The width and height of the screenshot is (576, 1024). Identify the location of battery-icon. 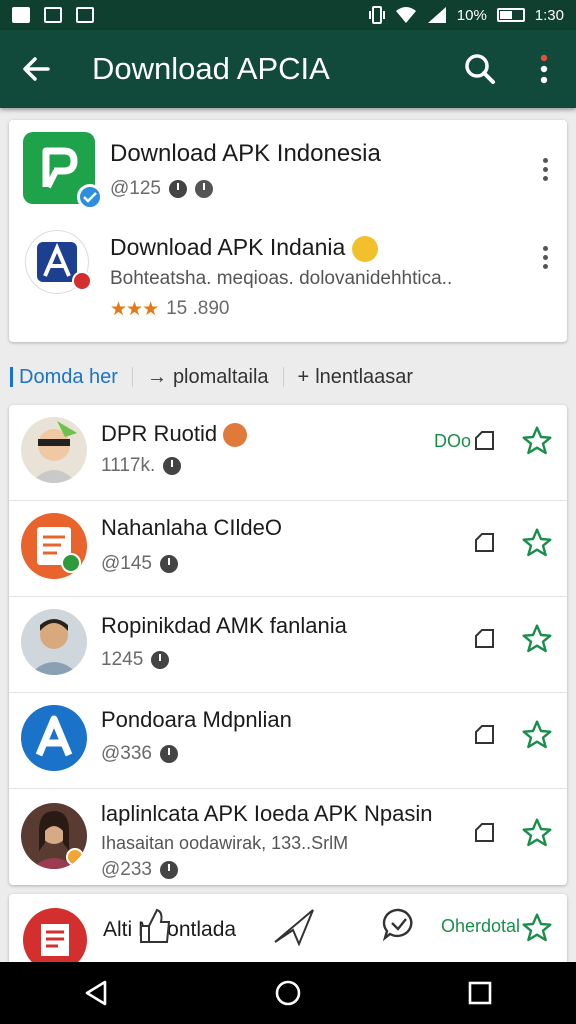
(510, 15).